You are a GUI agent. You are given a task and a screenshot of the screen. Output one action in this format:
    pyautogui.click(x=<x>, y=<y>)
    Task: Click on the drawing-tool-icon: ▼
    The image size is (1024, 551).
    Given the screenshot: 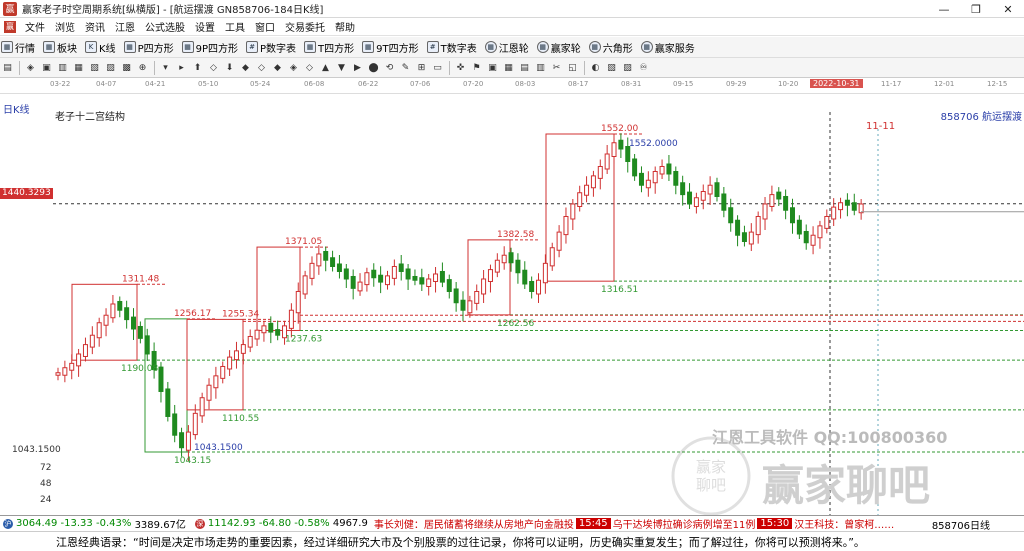 What is the action you would take?
    pyautogui.click(x=341, y=67)
    